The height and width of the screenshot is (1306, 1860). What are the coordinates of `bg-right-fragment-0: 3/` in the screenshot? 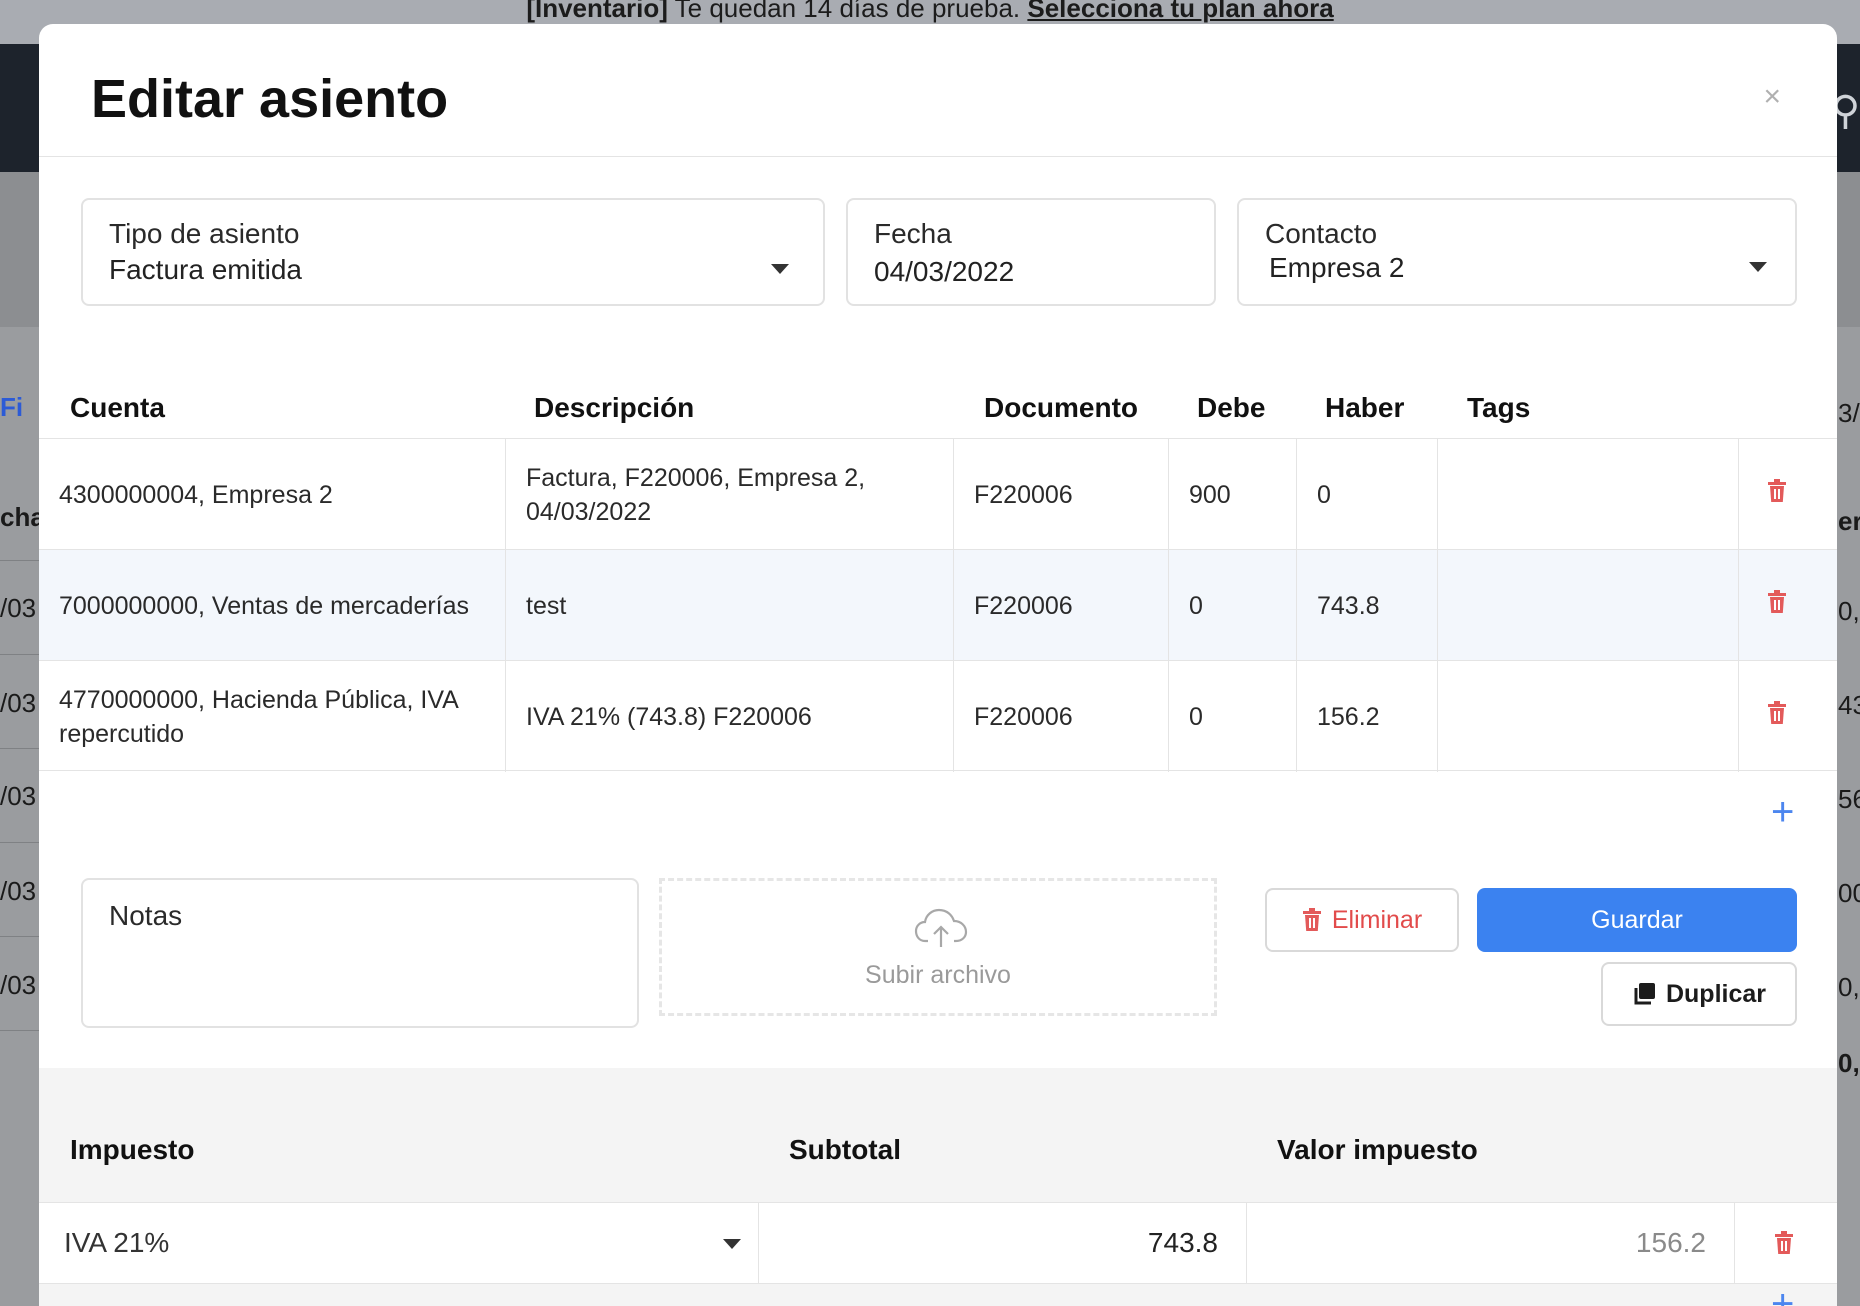 It's located at (1849, 413).